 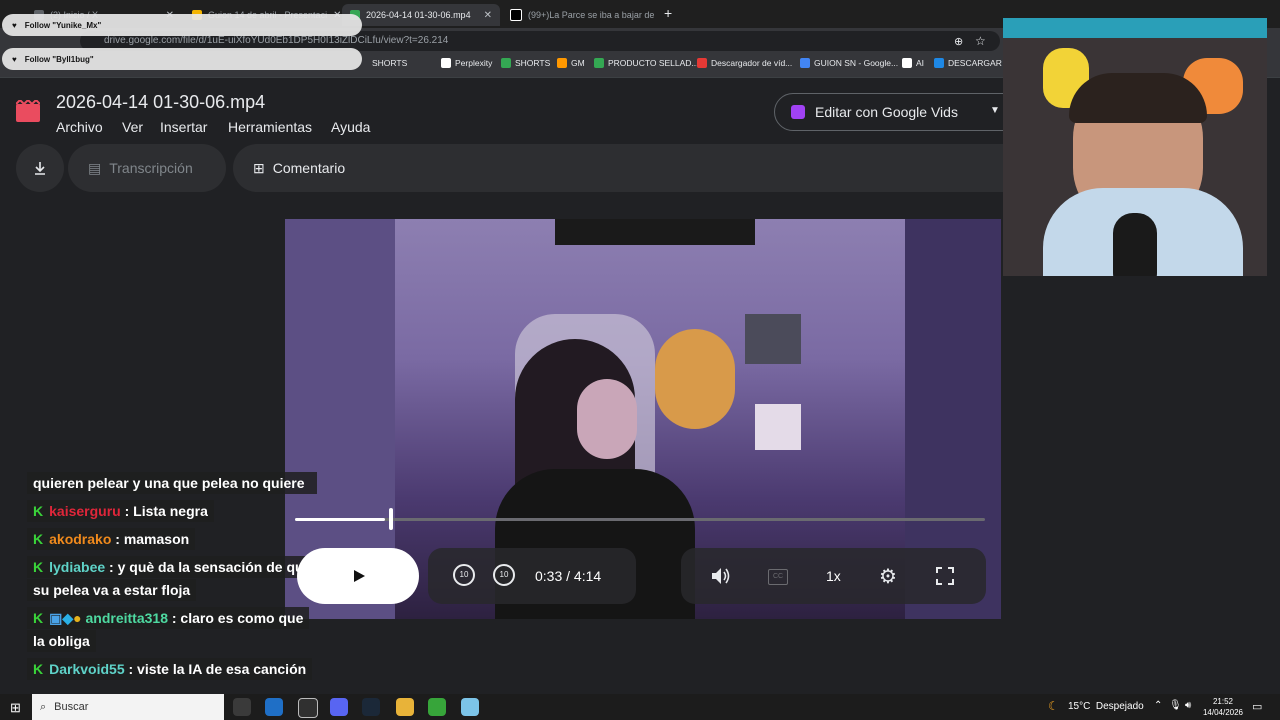 I want to click on progress-track, so click(x=640, y=519).